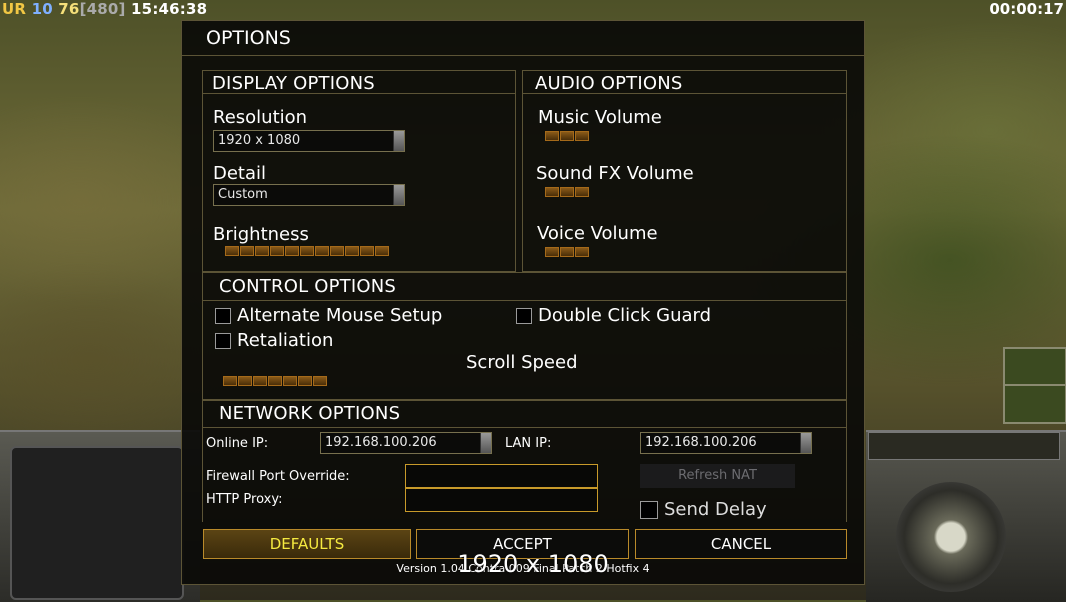 This screenshot has width=1066, height=602. I want to click on network-options-title: NETWORK OPTIONS, so click(310, 413).